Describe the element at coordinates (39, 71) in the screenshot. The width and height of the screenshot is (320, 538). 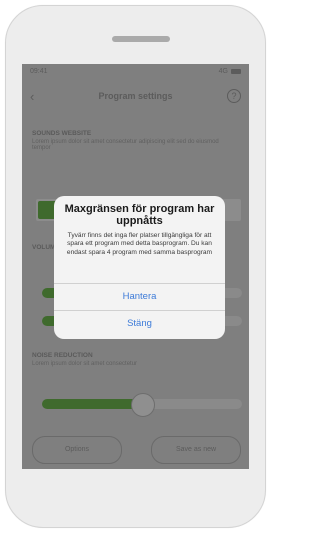
I see `status-time: 09:41` at that location.